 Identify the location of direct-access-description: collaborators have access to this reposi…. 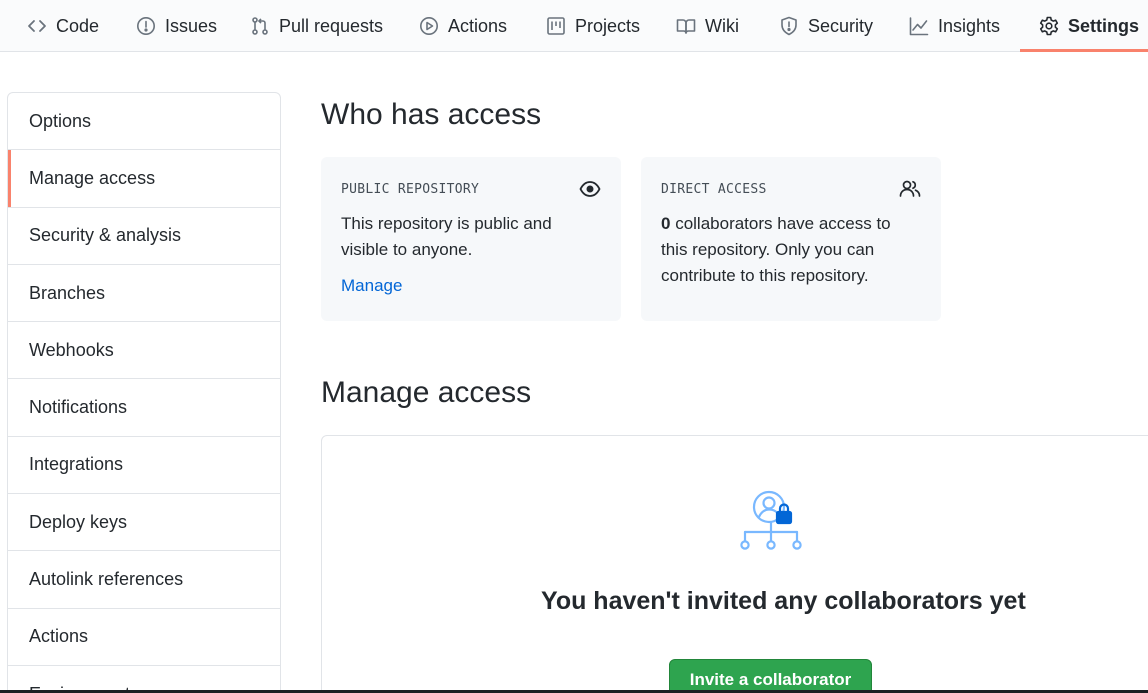
(776, 249).